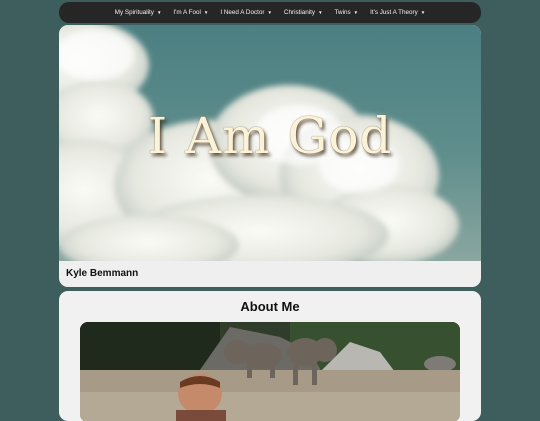 This screenshot has height=421, width=540. I want to click on nav-item-christianity: Christianity ▼, so click(303, 12).